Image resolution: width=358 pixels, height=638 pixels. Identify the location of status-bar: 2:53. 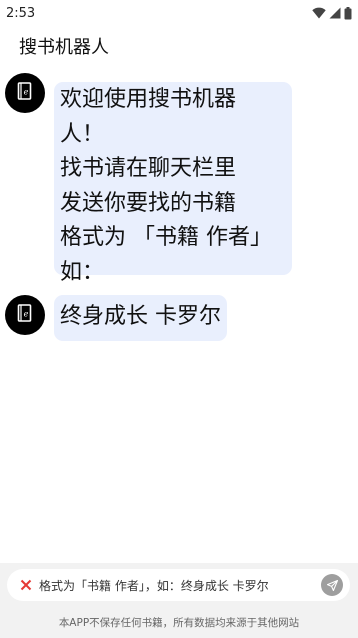
(179, 13).